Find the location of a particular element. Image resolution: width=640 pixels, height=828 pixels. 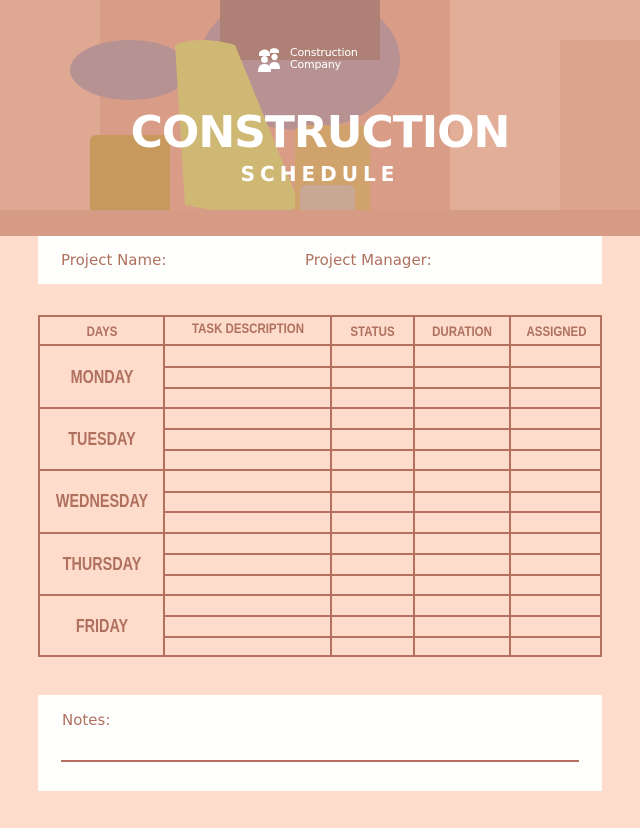

notes-panel: Notes: is located at coordinates (320, 743).